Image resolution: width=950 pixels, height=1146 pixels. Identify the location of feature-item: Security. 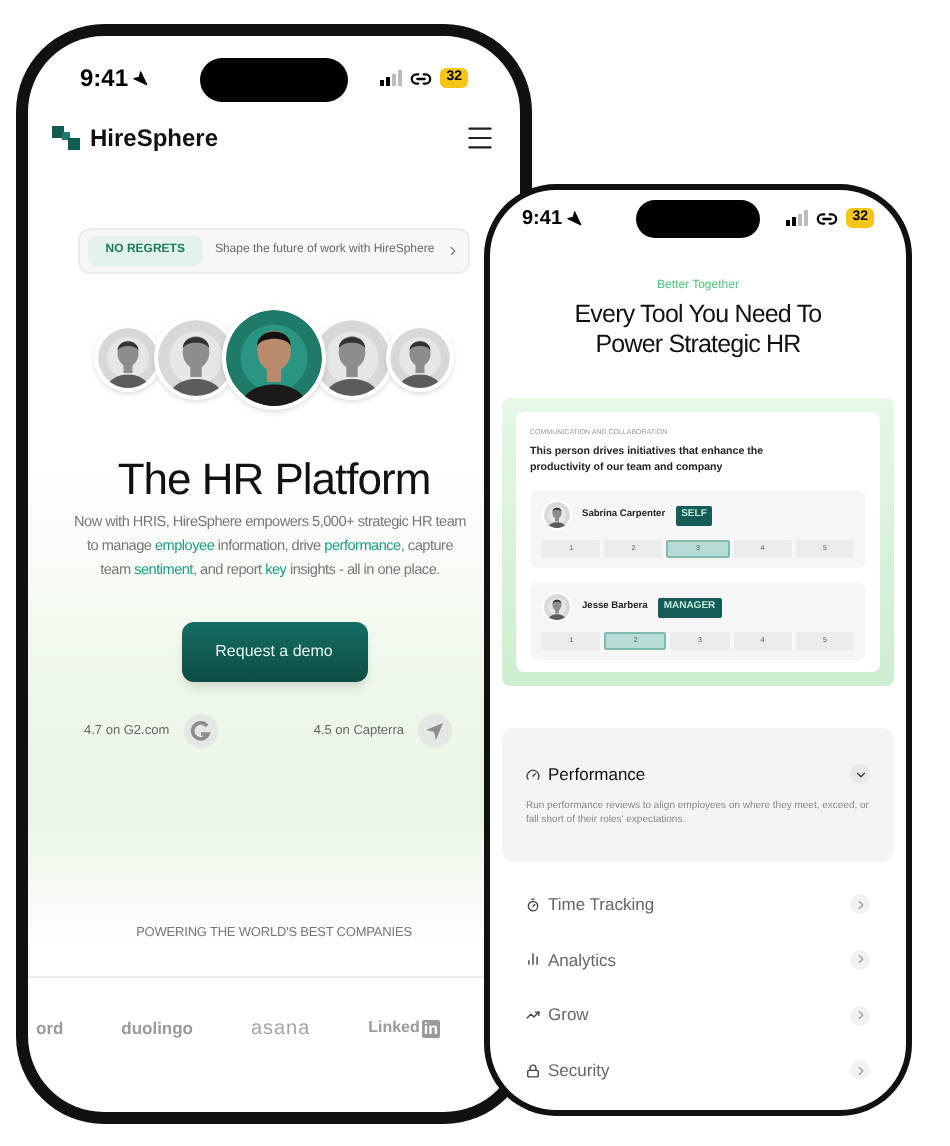
(698, 1071).